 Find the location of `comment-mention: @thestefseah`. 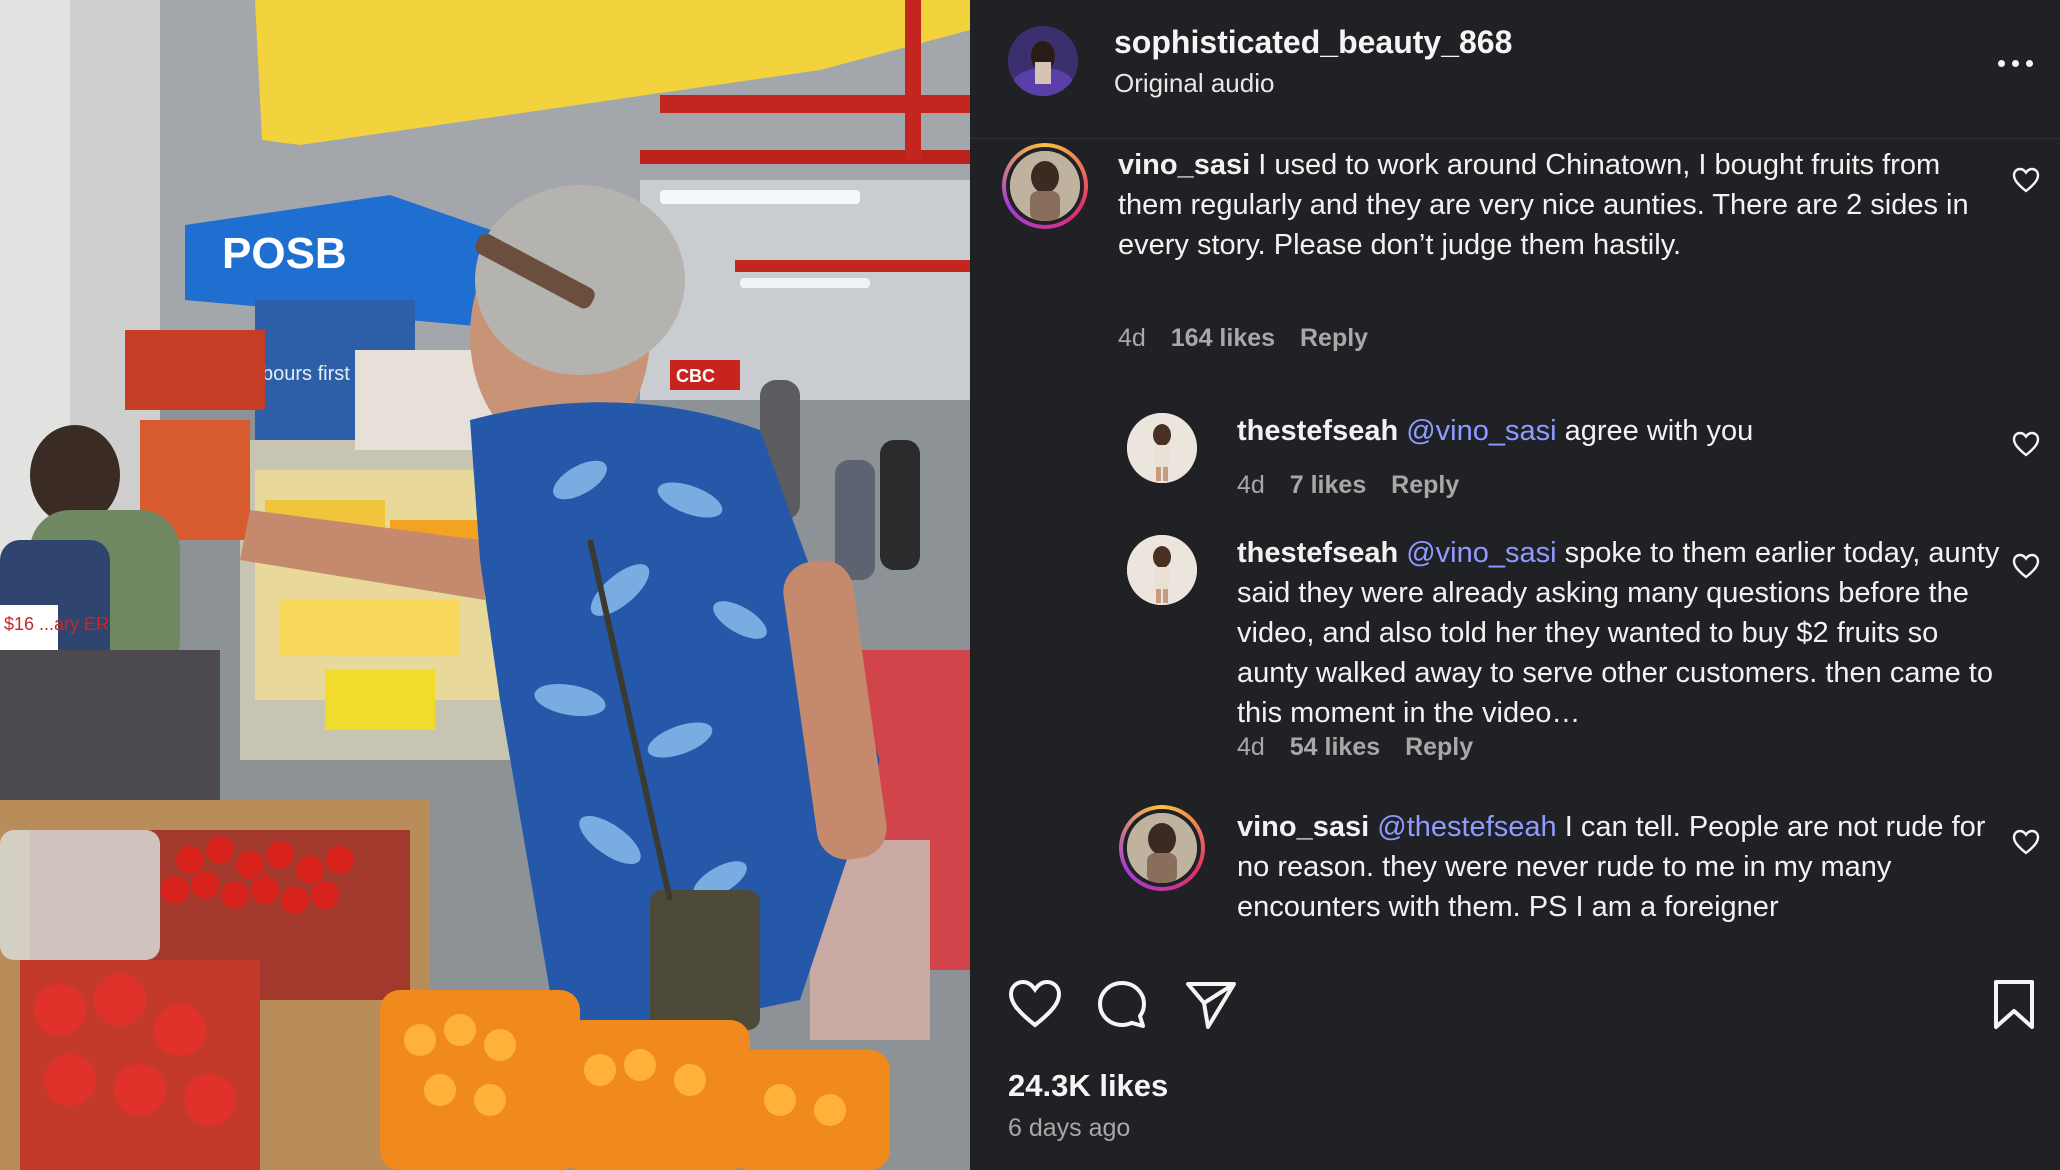

comment-mention: @thestefseah is located at coordinates (1466, 827).